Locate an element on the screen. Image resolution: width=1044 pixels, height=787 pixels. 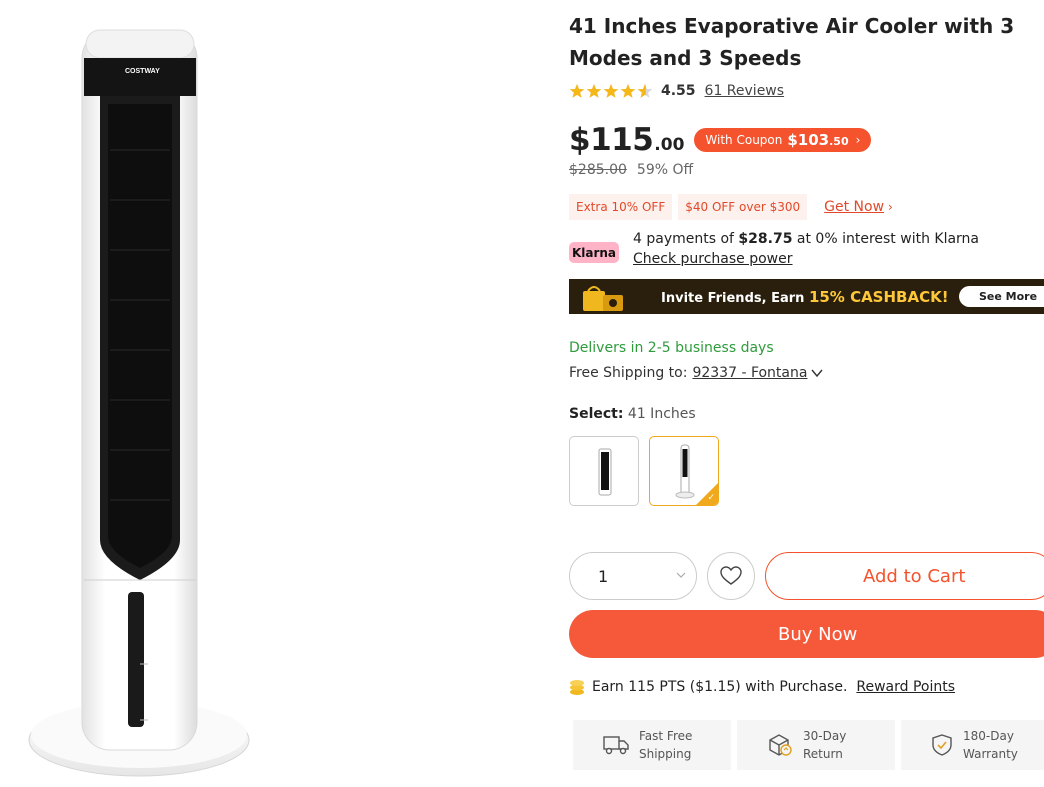
check-purchase-power-link: Check purchase power is located at coordinates (713, 259).